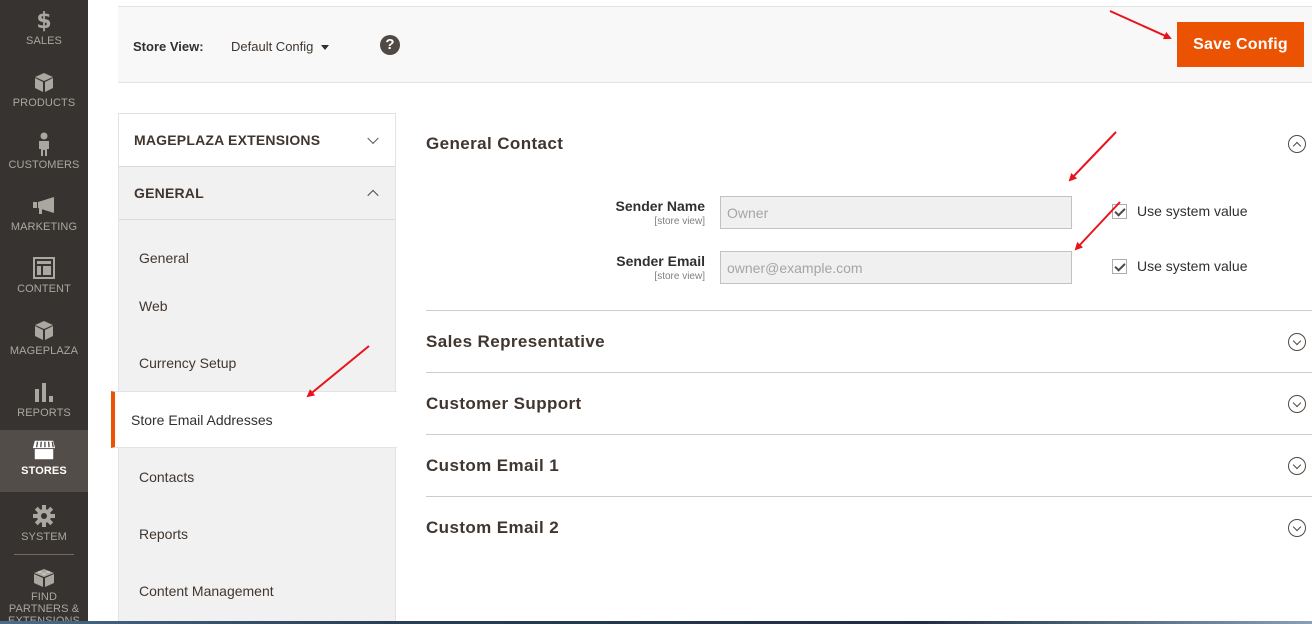 This screenshot has width=1312, height=624. Describe the element at coordinates (660, 206) in the screenshot. I see `field-label: Sender Name` at that location.